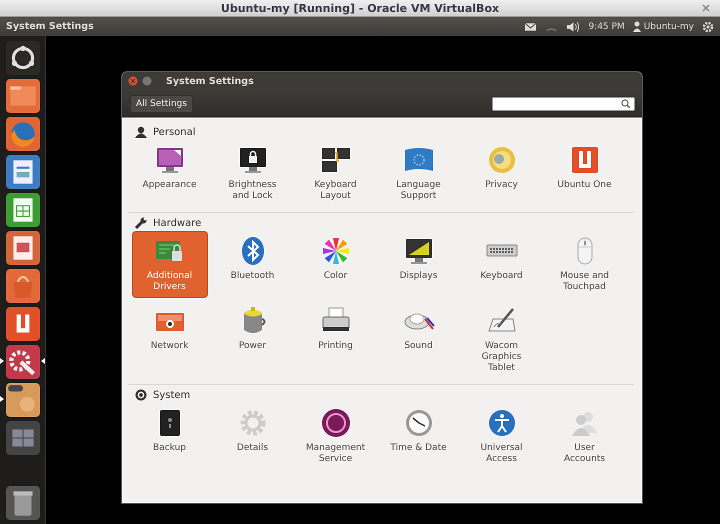  I want to click on settings-item: Sound, so click(419, 340).